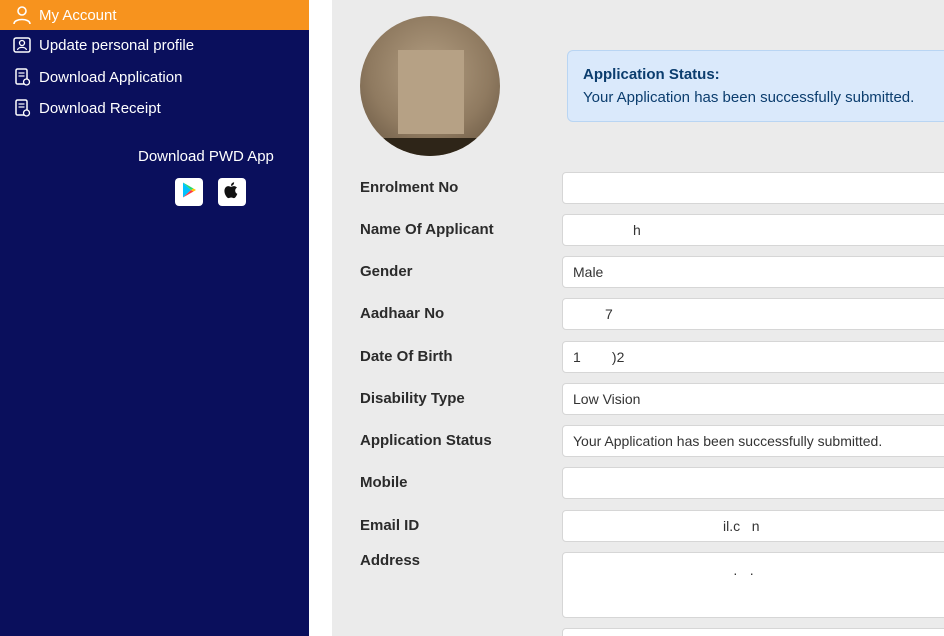 This screenshot has width=944, height=636. I want to click on google-play-icon, so click(189, 192).